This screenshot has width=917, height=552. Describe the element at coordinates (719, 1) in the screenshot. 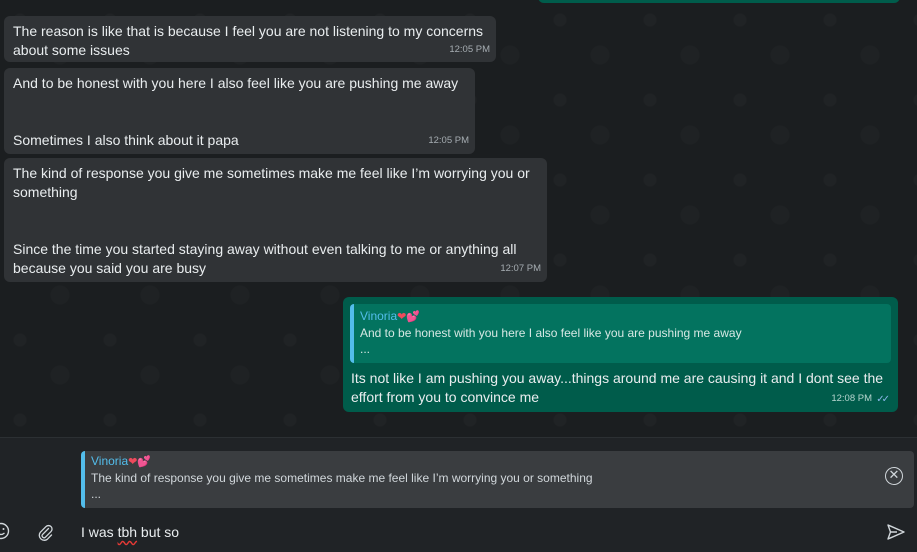

I see `previous-outgoing-message` at that location.